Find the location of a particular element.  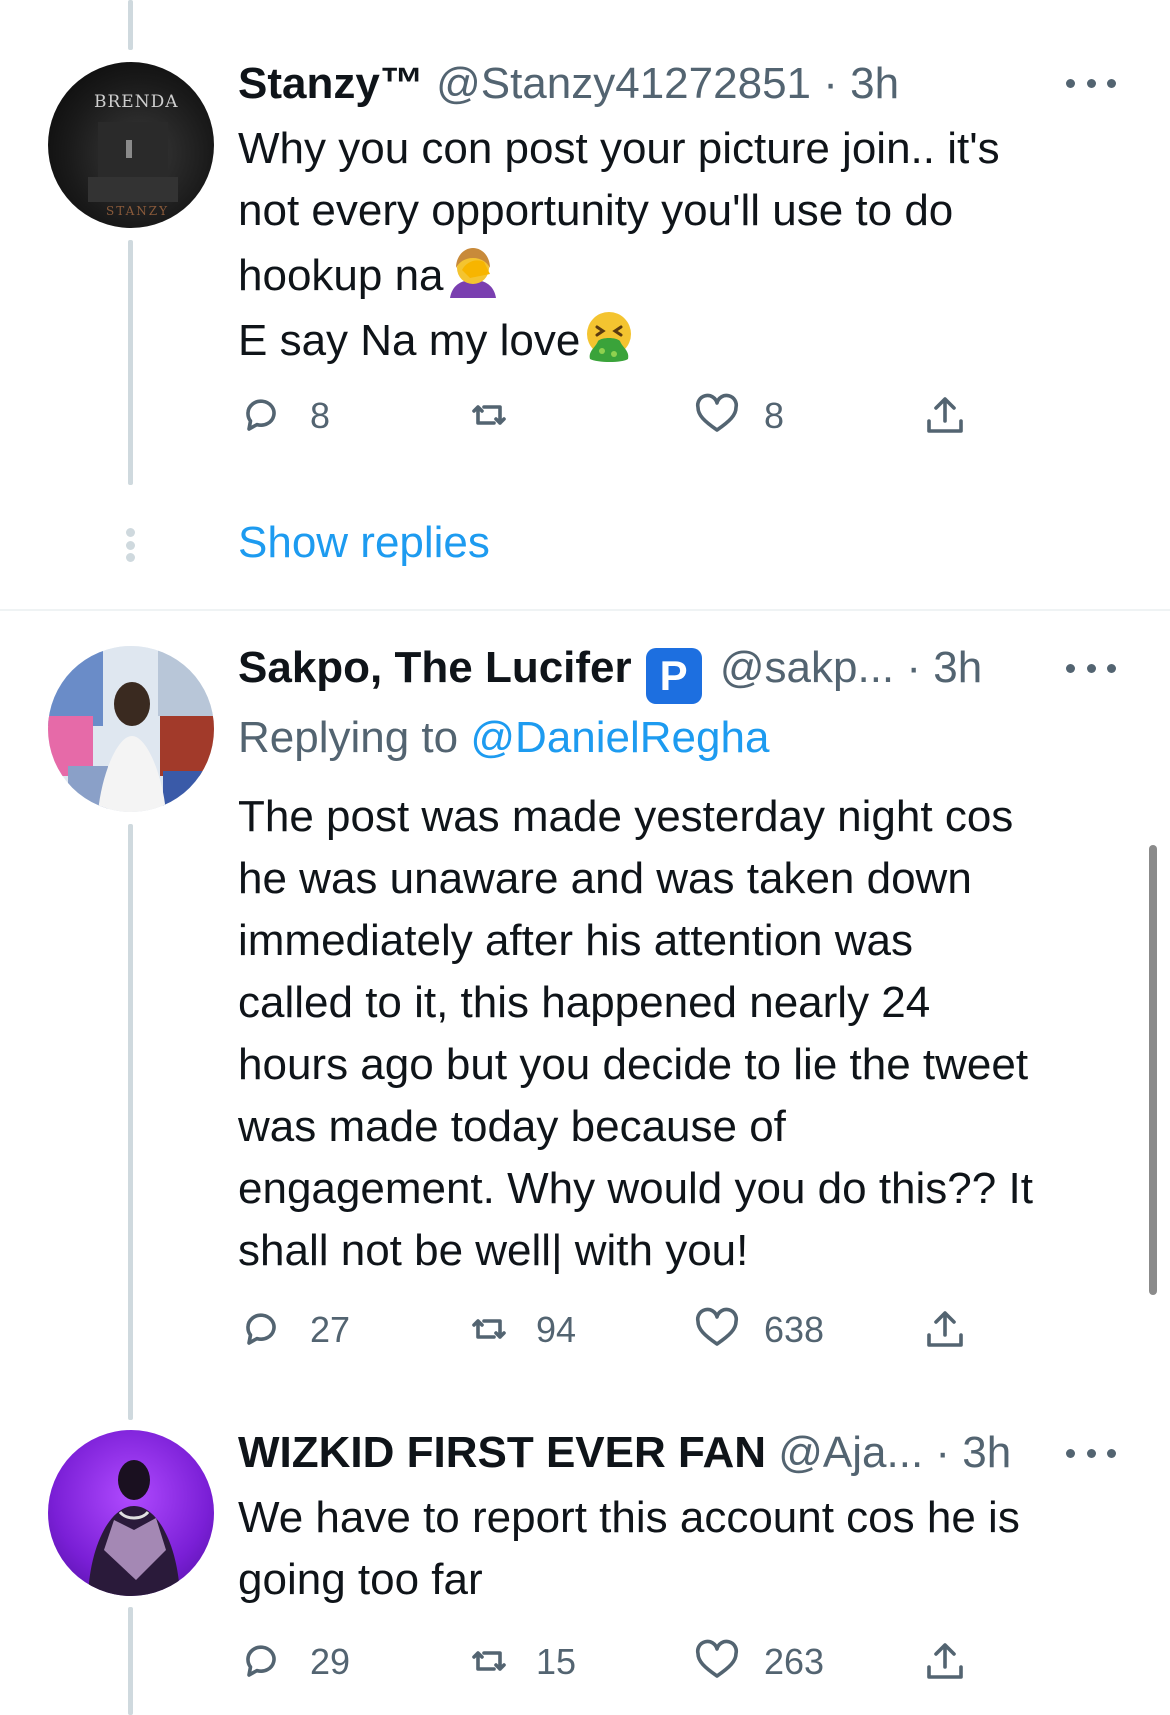

reply-button: 8 is located at coordinates (284, 416).